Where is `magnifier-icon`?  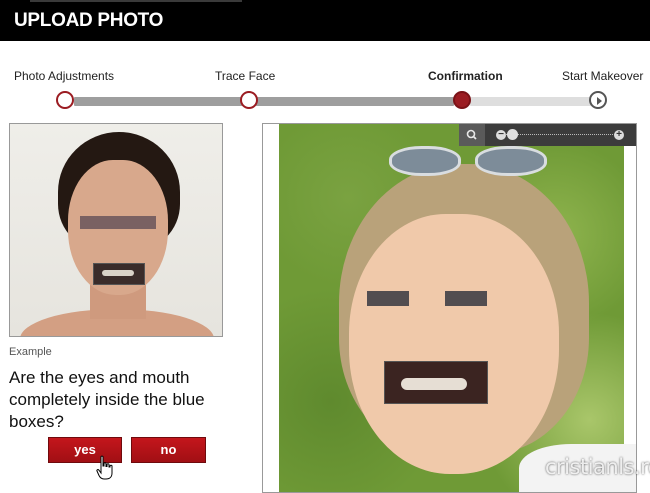
magnifier-icon is located at coordinates (471, 134).